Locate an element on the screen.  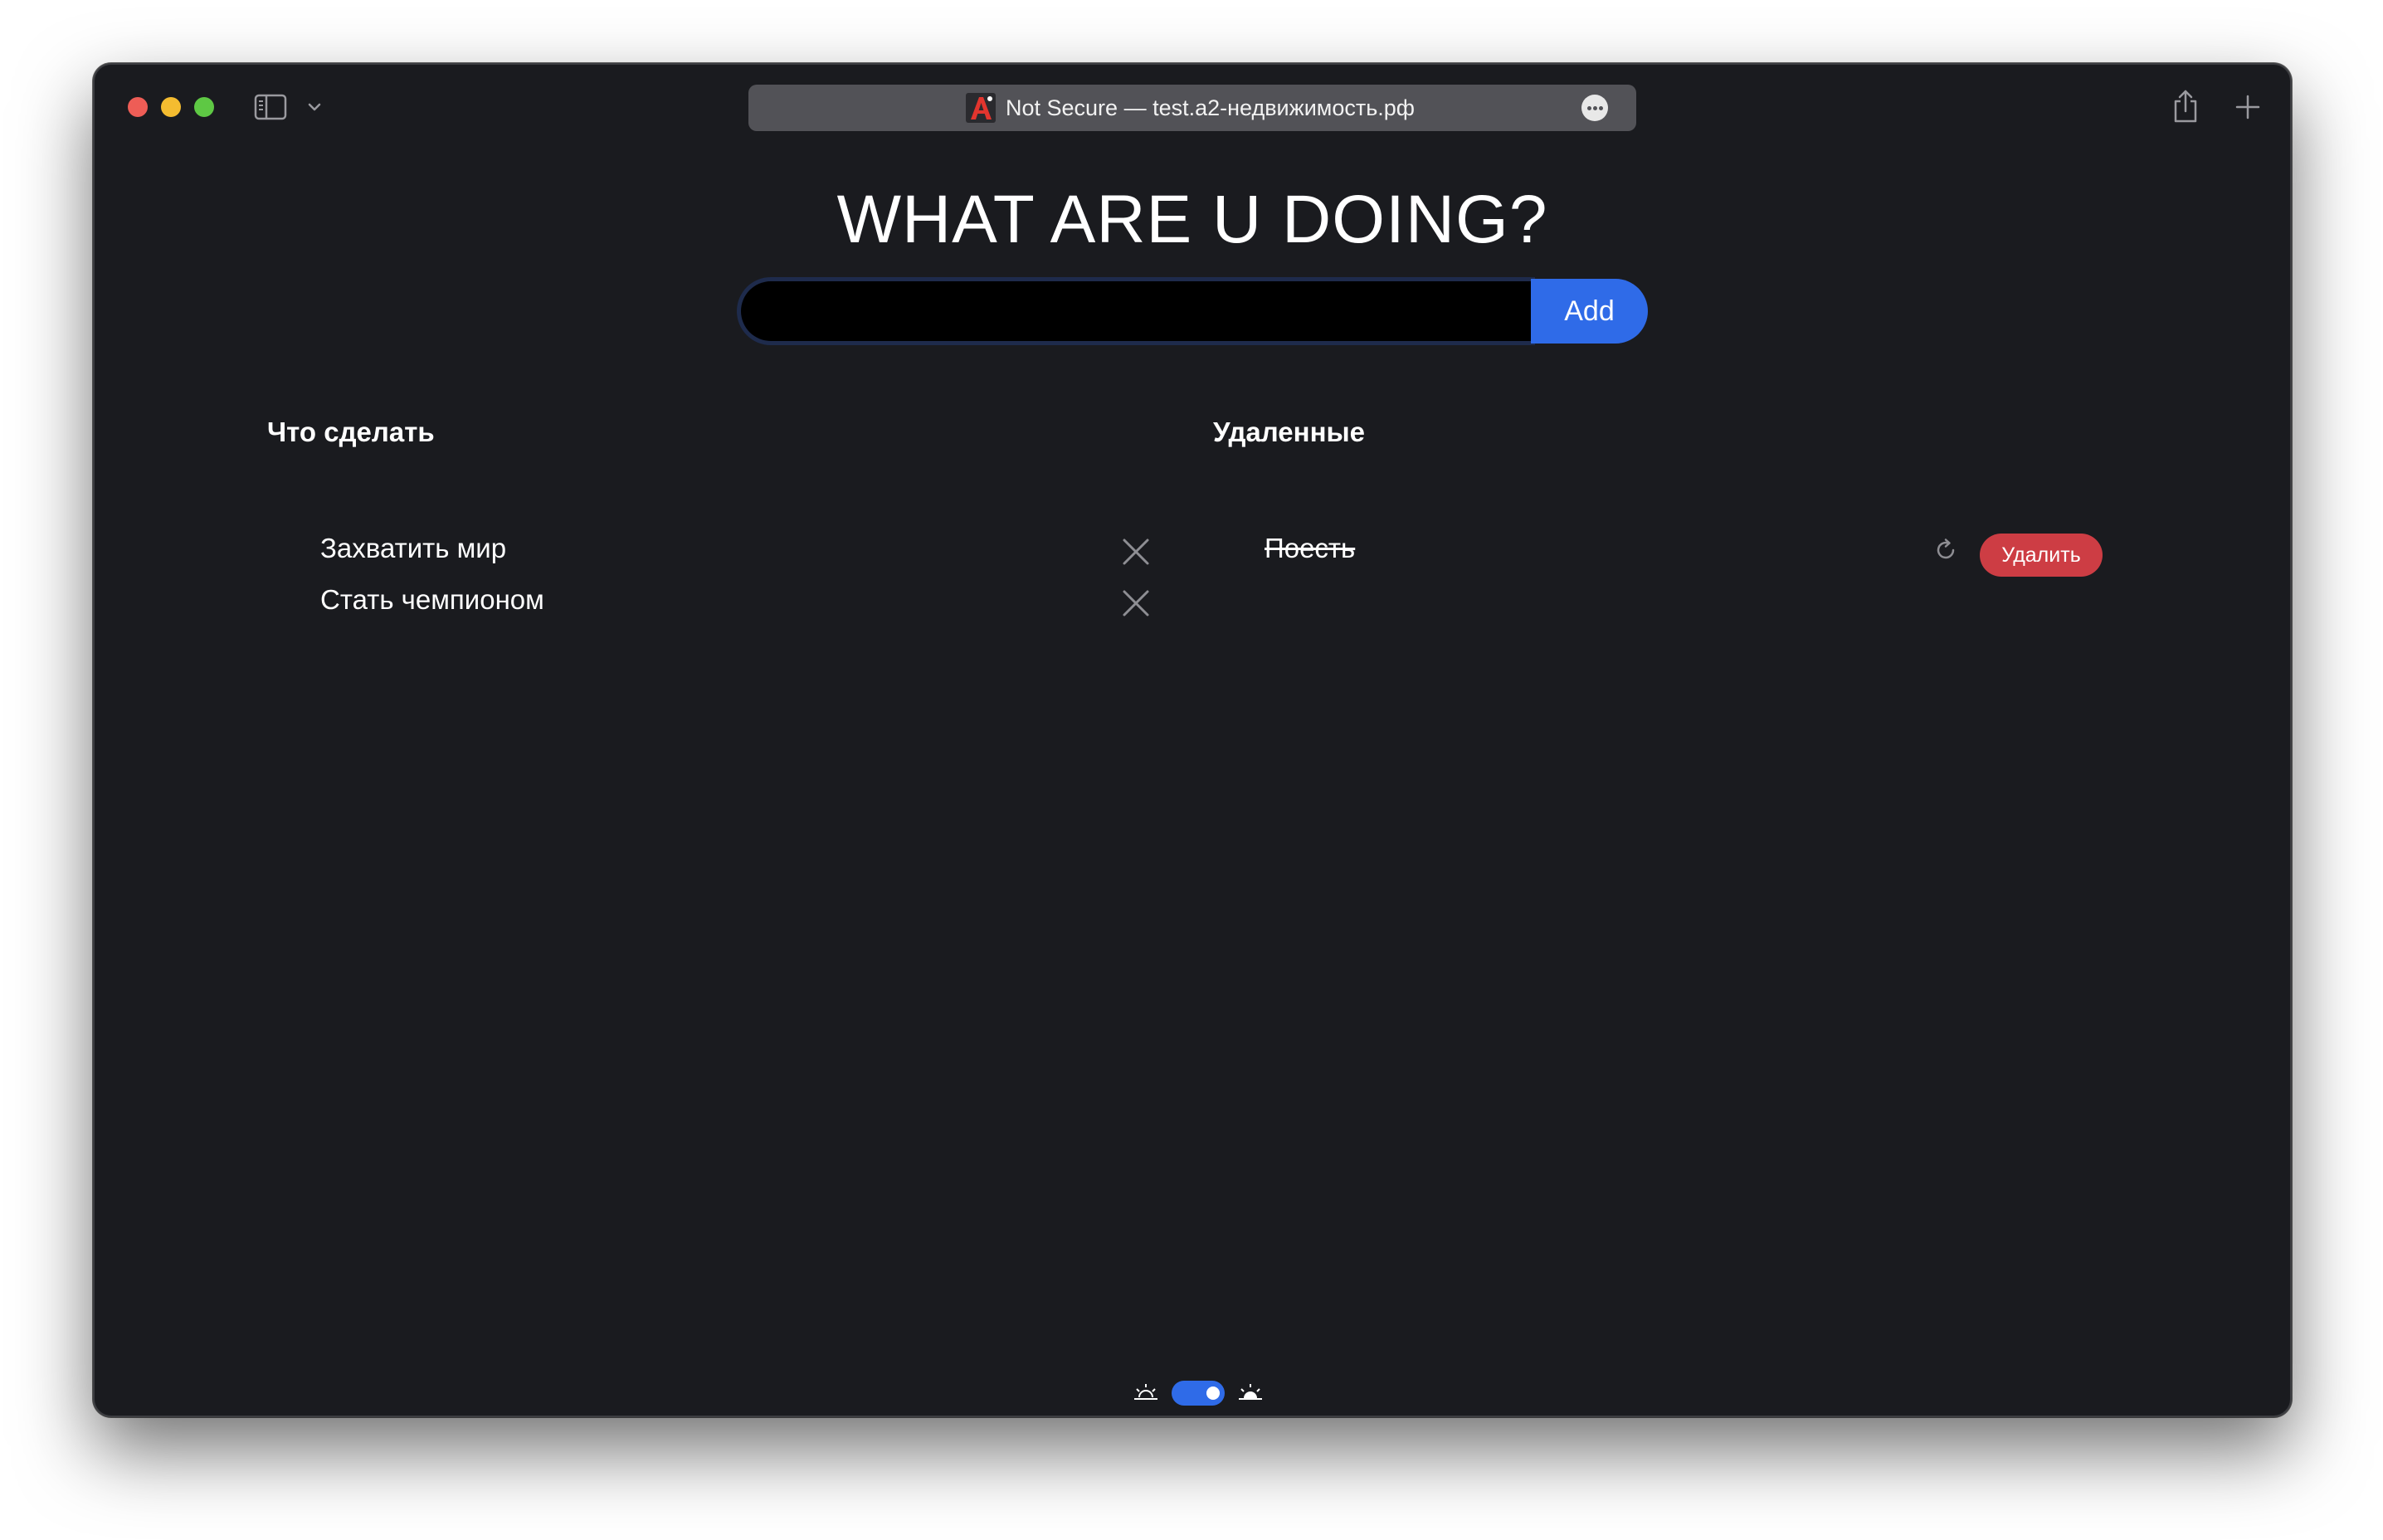
theme-toggle is located at coordinates (1199, 1392).